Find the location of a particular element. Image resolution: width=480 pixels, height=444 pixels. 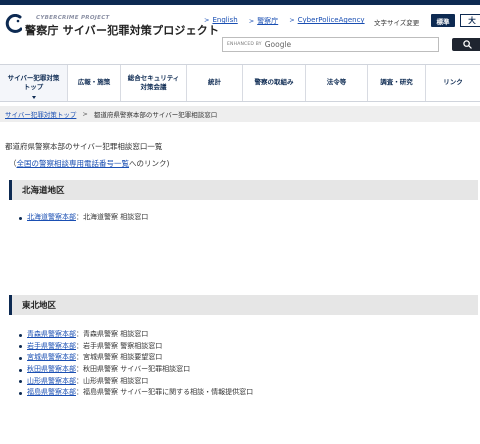

nav-label: サイバー犯罪対策 トップ is located at coordinates (33, 82).